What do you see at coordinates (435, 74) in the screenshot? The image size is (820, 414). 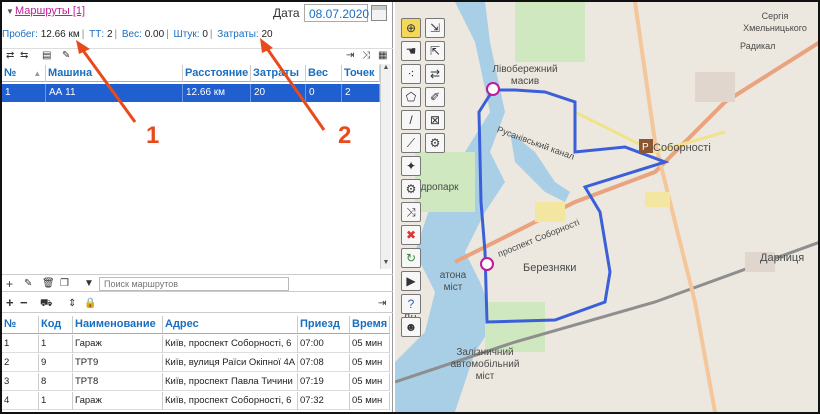 I see `swap-icon: ⇄` at bounding box center [435, 74].